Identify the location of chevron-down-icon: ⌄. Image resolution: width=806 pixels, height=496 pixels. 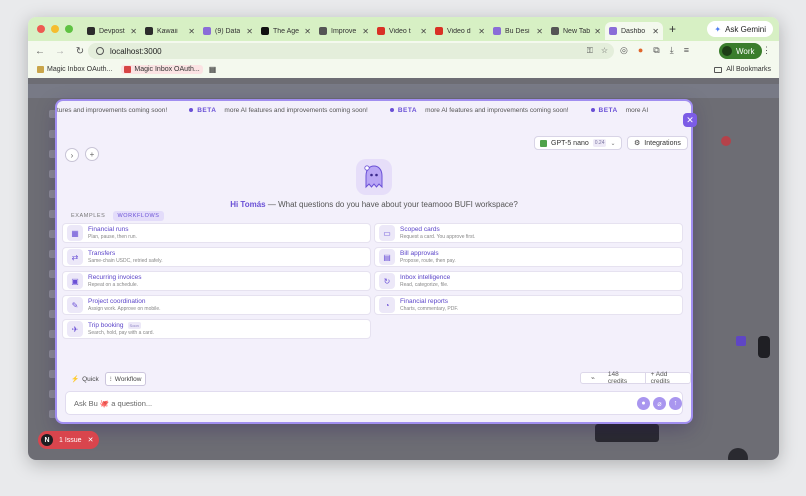
(613, 143).